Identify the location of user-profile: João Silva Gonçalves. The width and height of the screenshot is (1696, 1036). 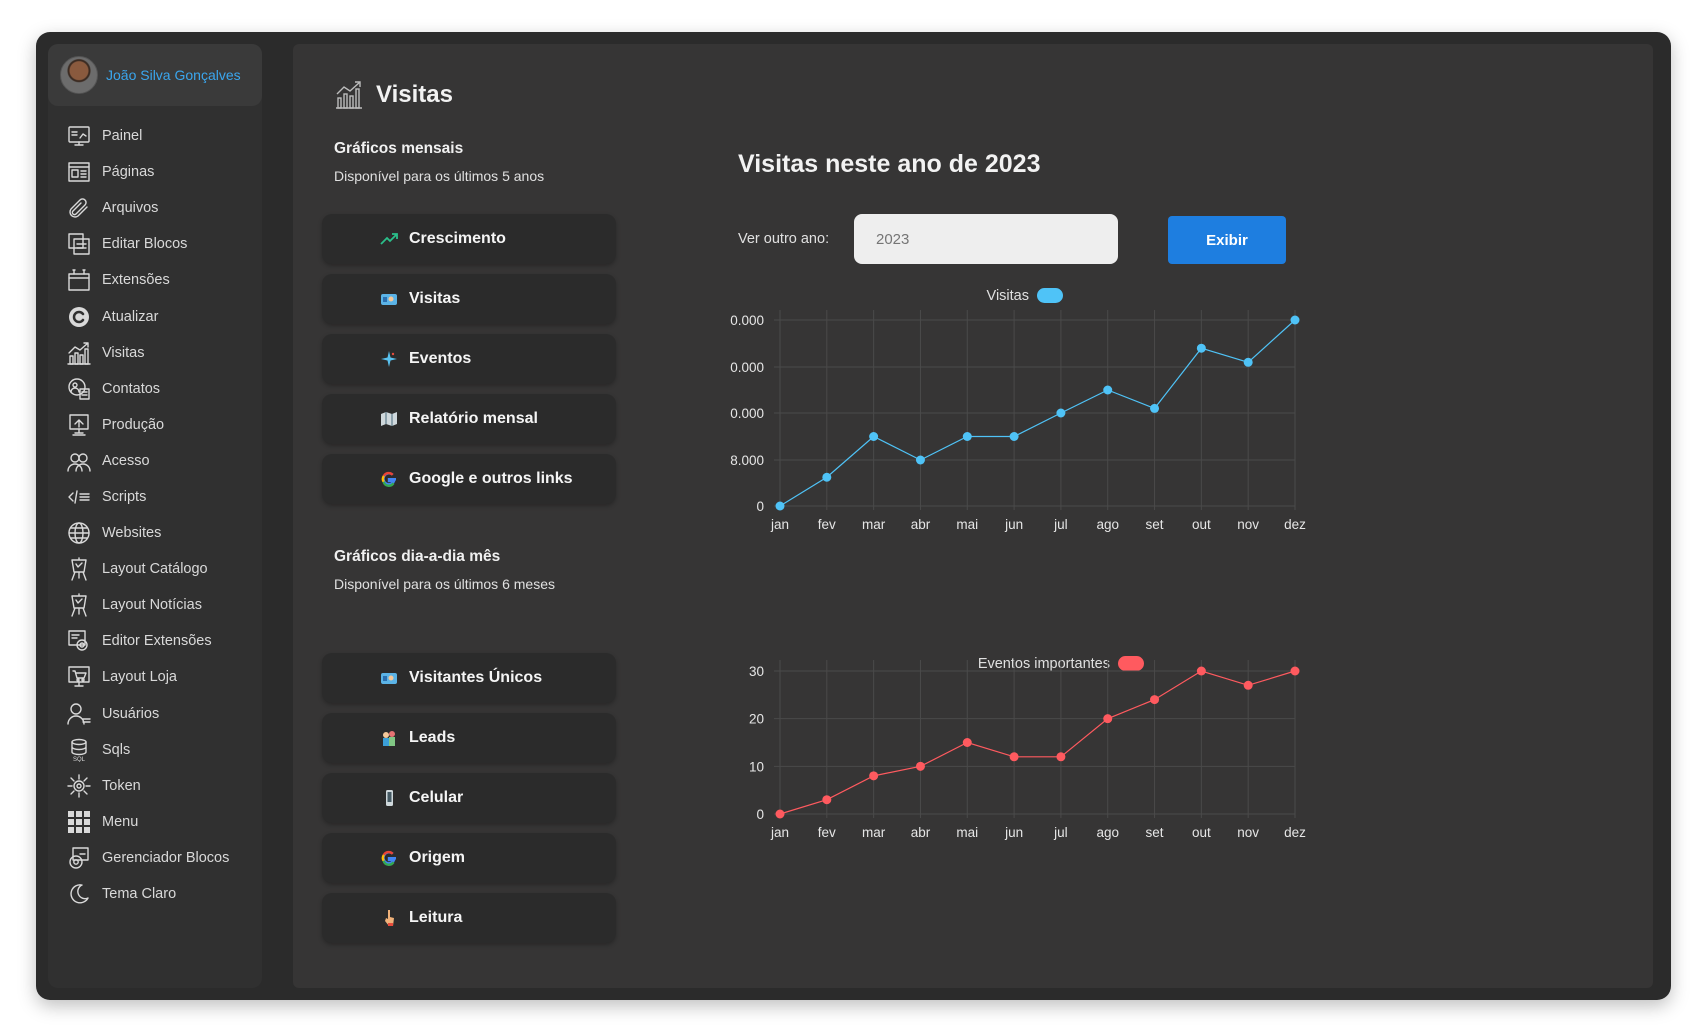
(155, 75).